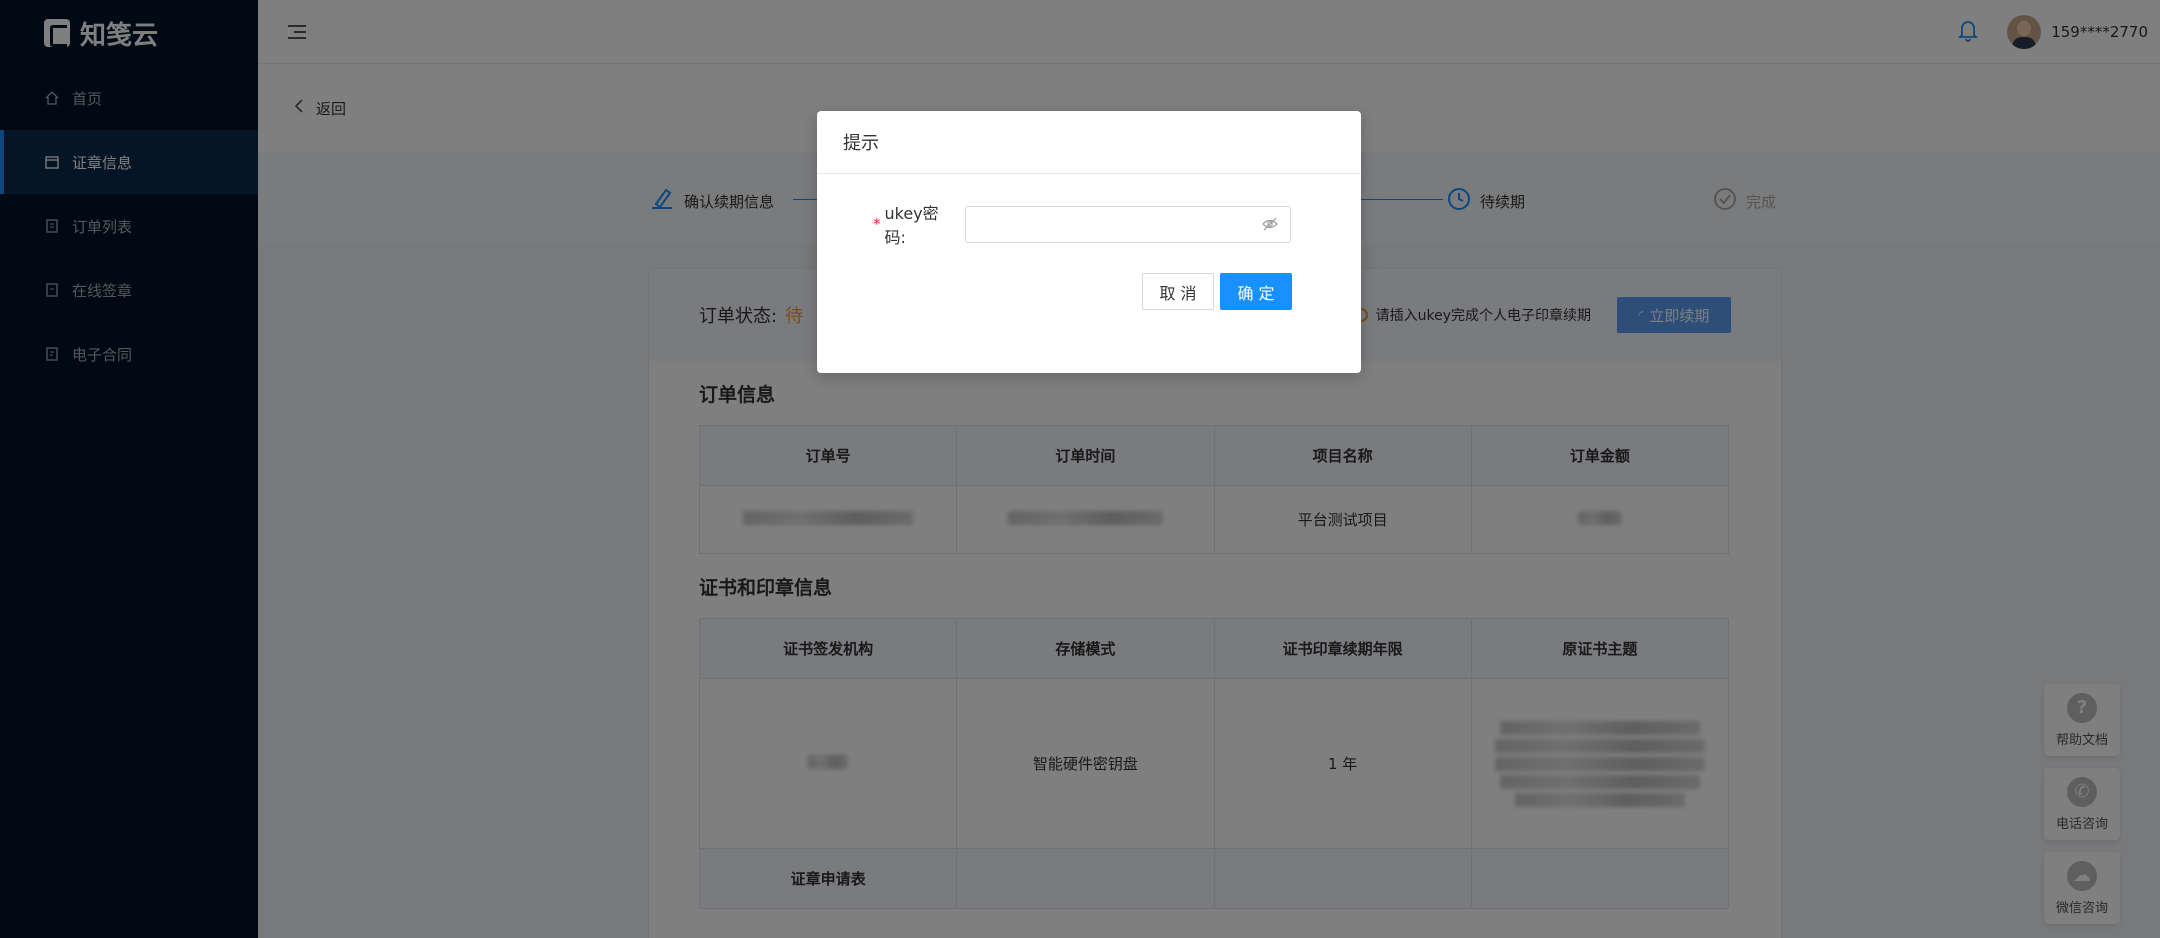 The width and height of the screenshot is (2160, 938). I want to click on ukey-password-input, so click(1127, 224).